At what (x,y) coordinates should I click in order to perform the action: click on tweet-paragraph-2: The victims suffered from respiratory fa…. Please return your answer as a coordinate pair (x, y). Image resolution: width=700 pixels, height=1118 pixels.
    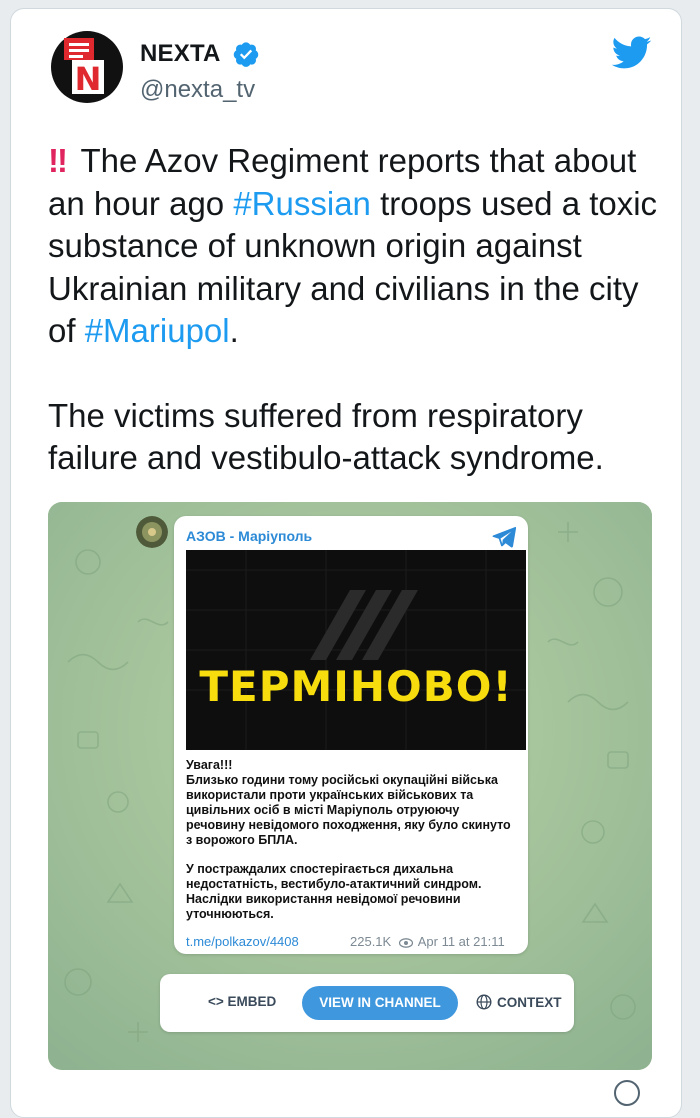
    Looking at the image, I should click on (326, 436).